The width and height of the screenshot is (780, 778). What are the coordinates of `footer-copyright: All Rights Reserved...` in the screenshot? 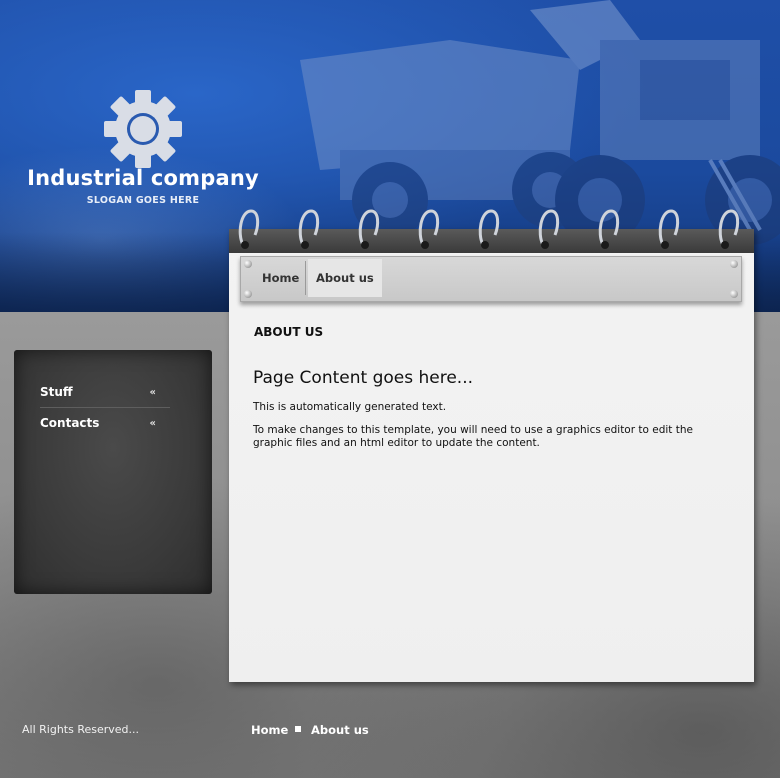 It's located at (81, 729).